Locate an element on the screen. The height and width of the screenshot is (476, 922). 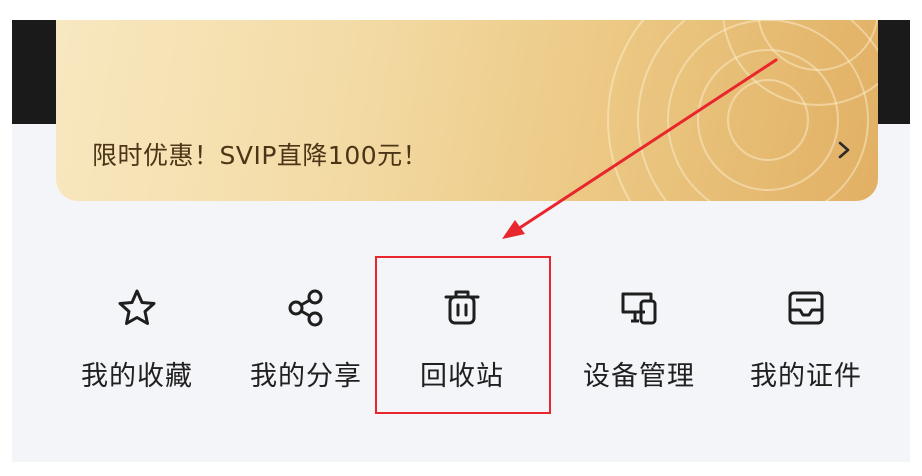
my-shares-label: 我的分享 is located at coordinates (306, 376).